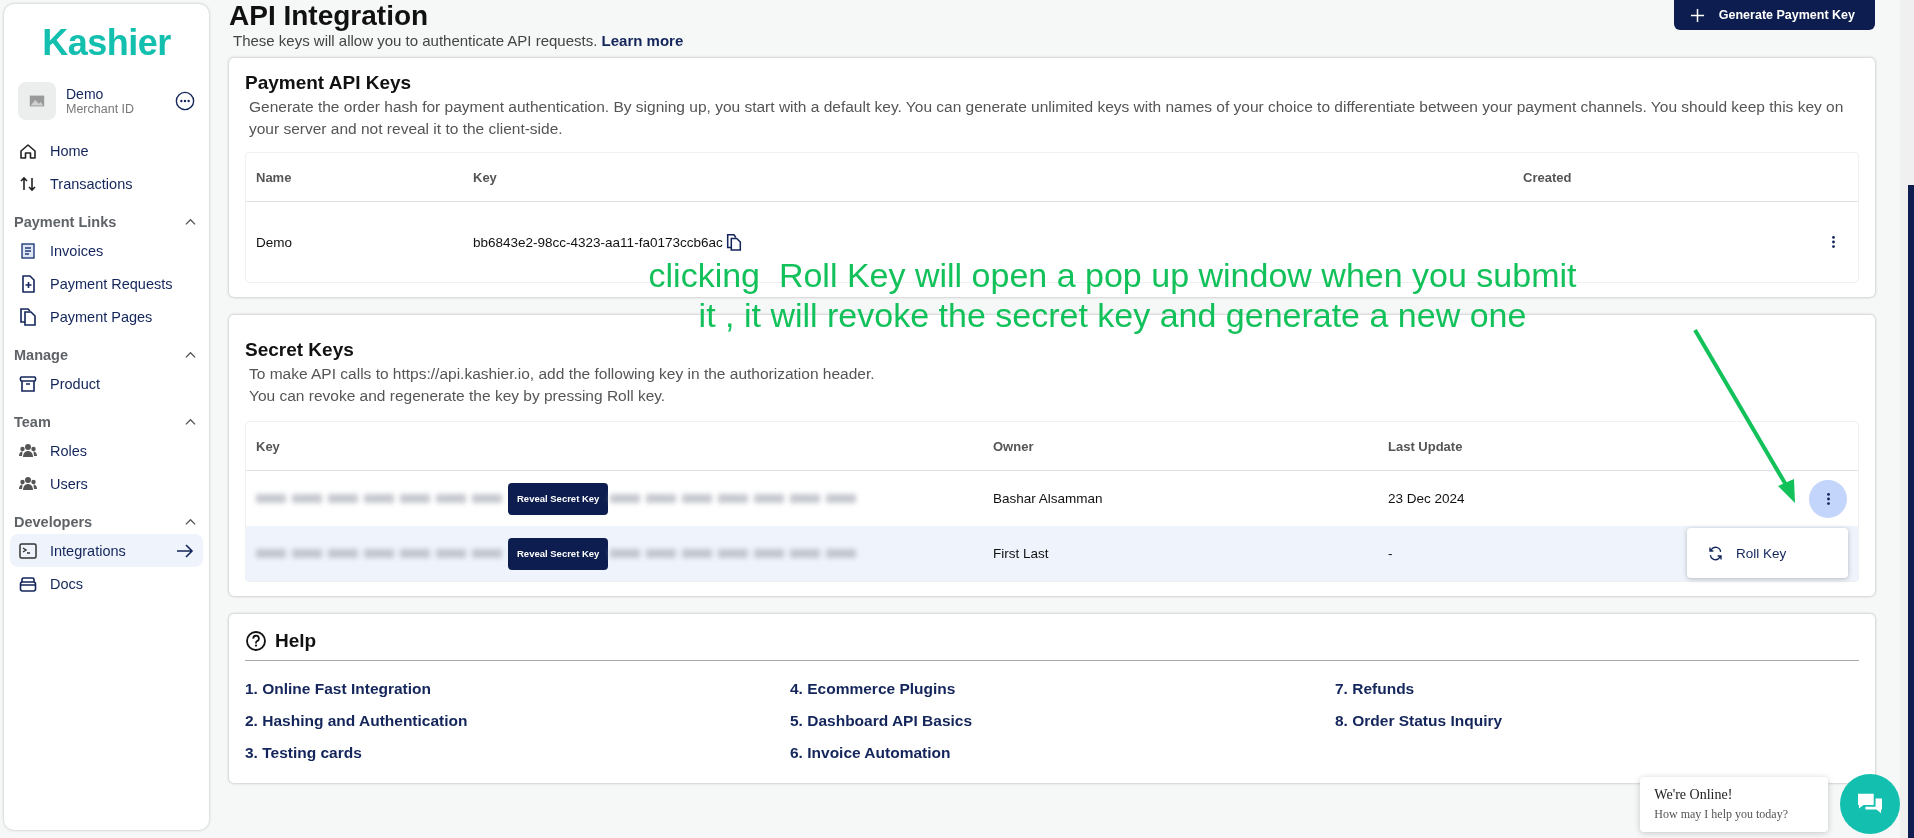 This screenshot has width=1914, height=838. Describe the element at coordinates (329, 83) in the screenshot. I see `card-title: Payment API Keys` at that location.